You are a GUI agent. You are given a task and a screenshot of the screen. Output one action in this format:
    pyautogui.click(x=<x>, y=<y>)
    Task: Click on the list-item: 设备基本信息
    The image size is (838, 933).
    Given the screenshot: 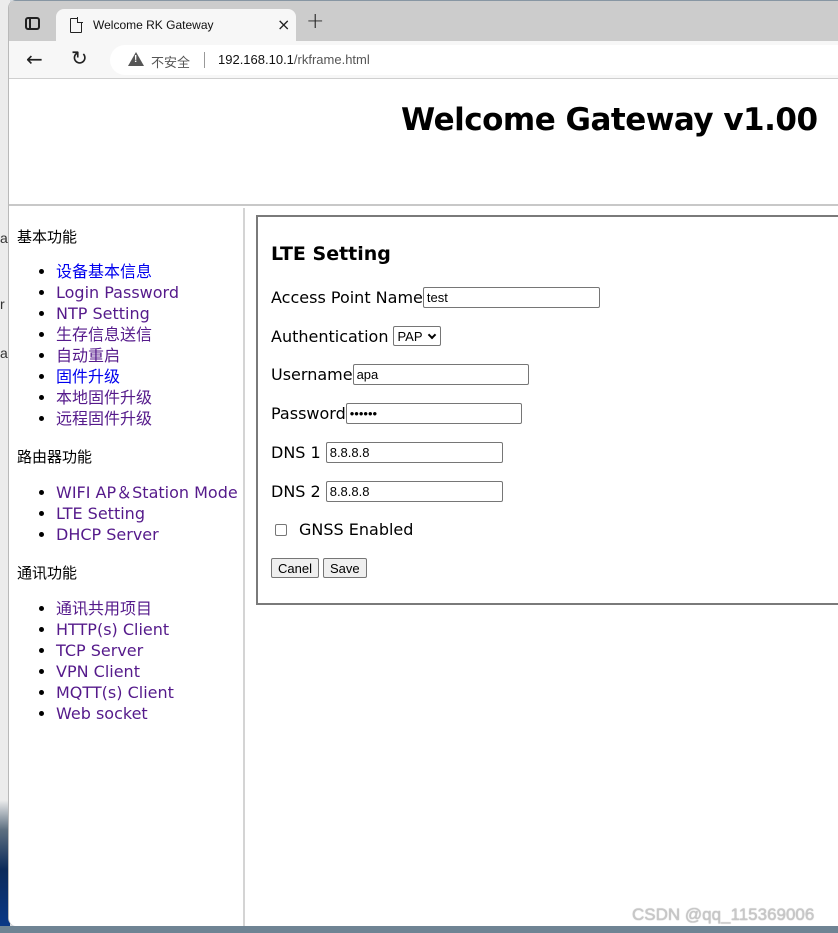 What is the action you would take?
    pyautogui.click(x=117, y=271)
    